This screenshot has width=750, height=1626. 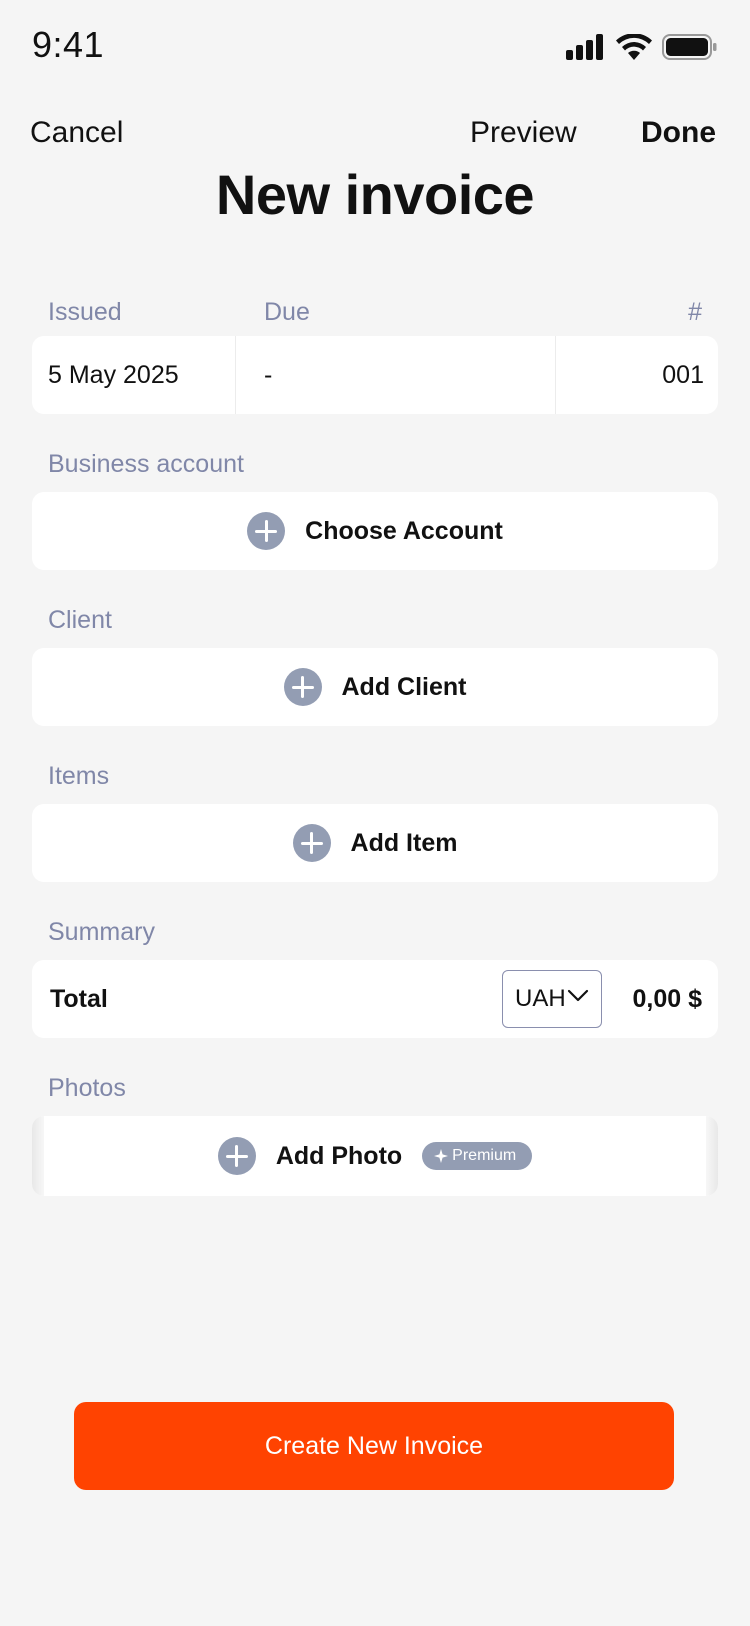 I want to click on premium-badge-label: Premium, so click(x=484, y=1155).